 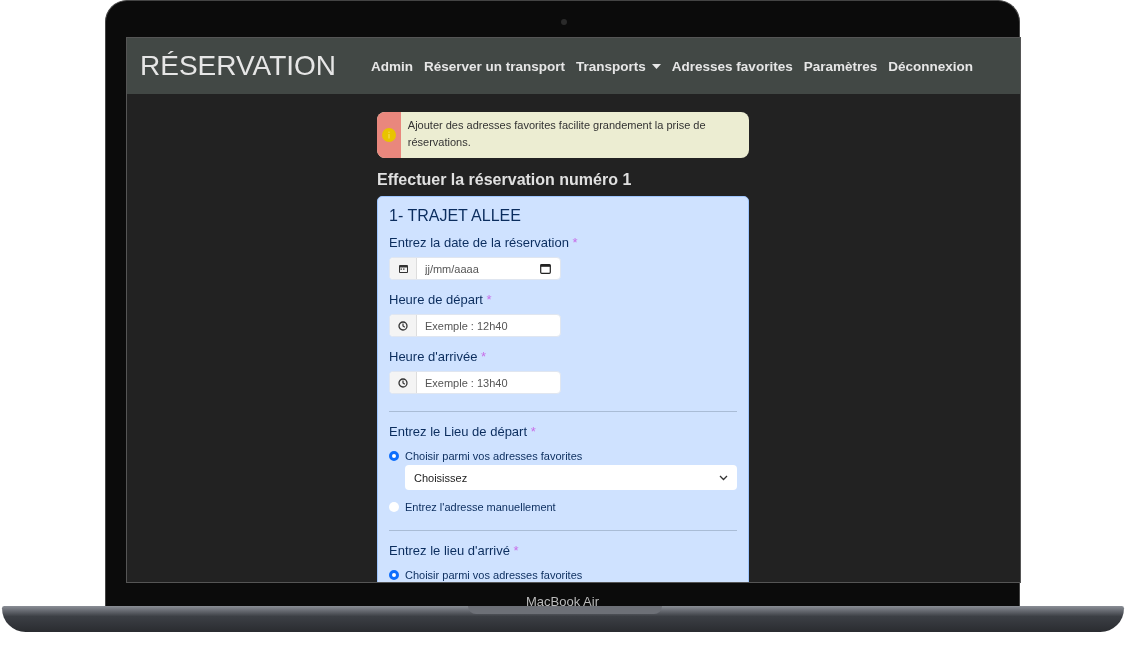 What do you see at coordinates (495, 66) in the screenshot?
I see `nav-link: Réserver un transport` at bounding box center [495, 66].